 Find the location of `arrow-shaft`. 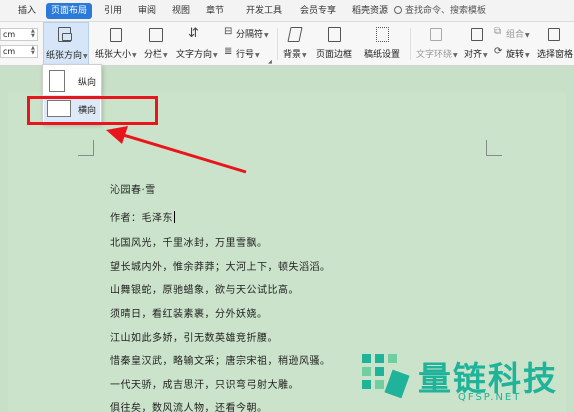

arrow-shaft is located at coordinates (183, 153).